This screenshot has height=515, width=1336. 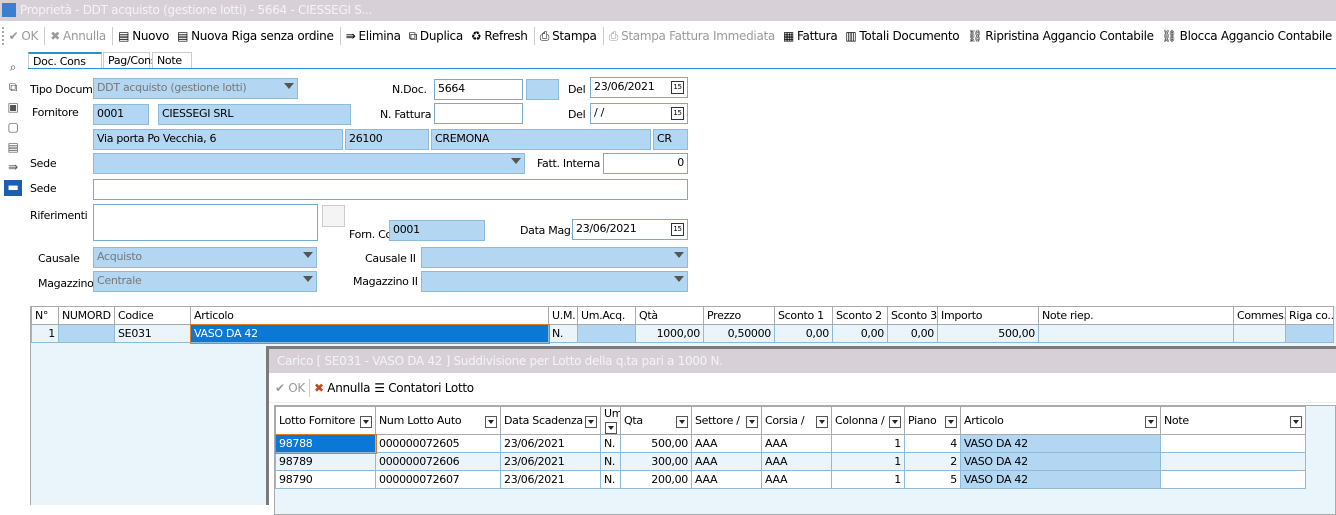 What do you see at coordinates (437, 230) in the screenshot?
I see `forn-co-field: 0001` at bounding box center [437, 230].